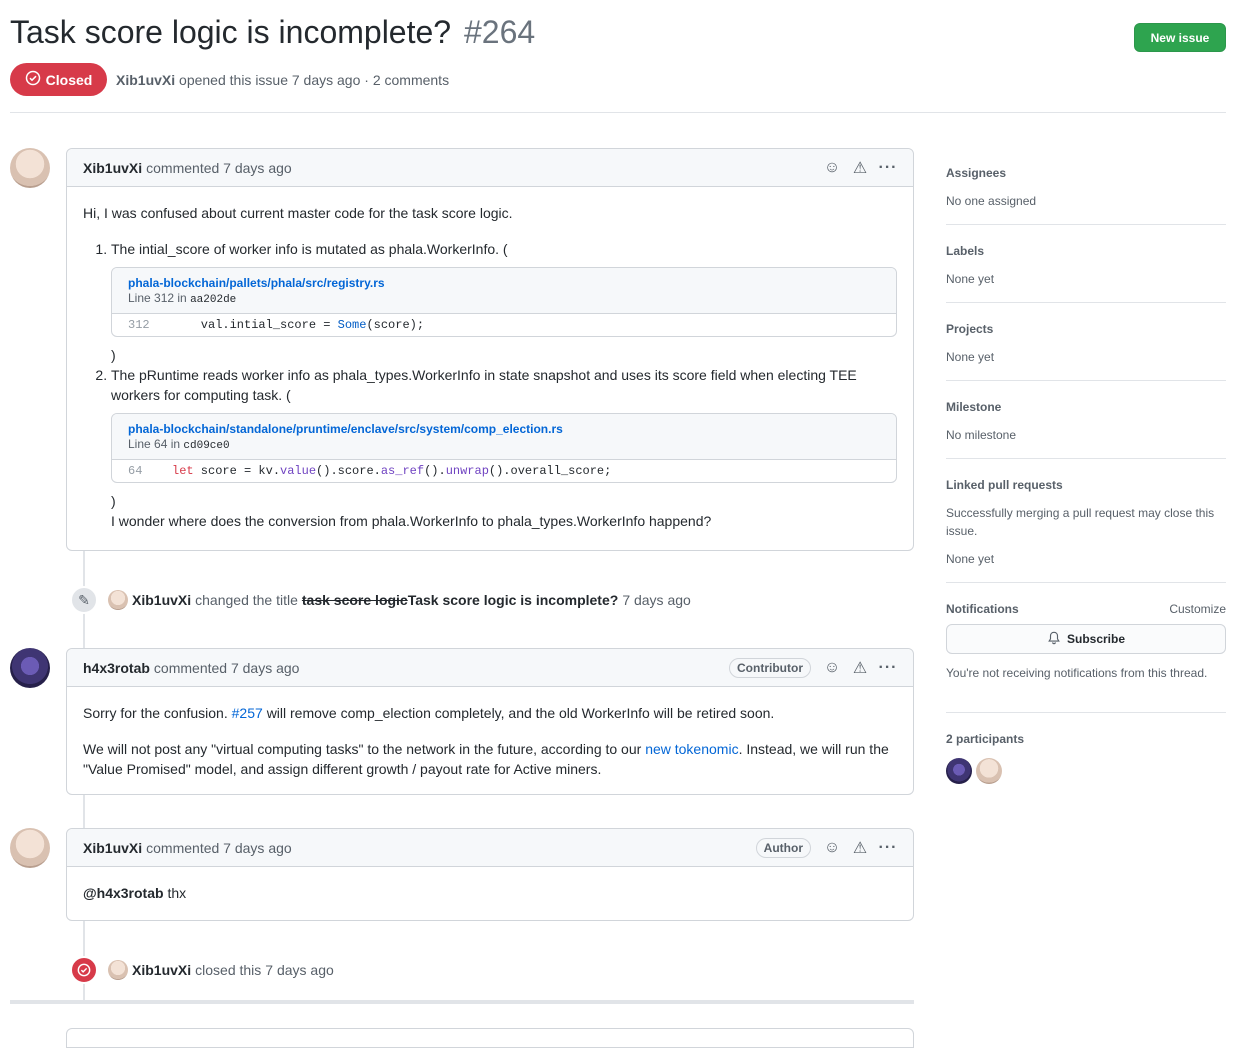  What do you see at coordinates (490, 1038) in the screenshot?
I see `new-comment-box` at bounding box center [490, 1038].